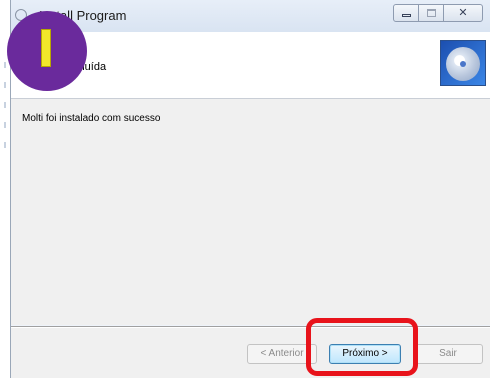 Image resolution: width=490 pixels, height=378 pixels. What do you see at coordinates (46, 48) in the screenshot?
I see `step-badge-letter` at bounding box center [46, 48].